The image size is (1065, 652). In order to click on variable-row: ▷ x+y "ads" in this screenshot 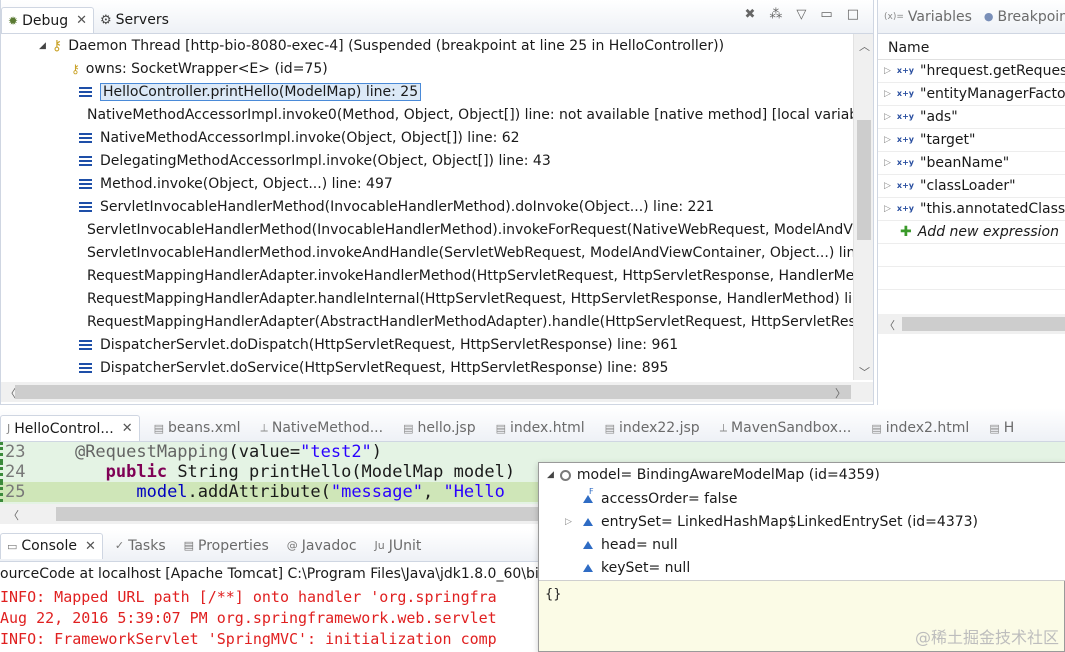, I will do `click(971, 117)`.